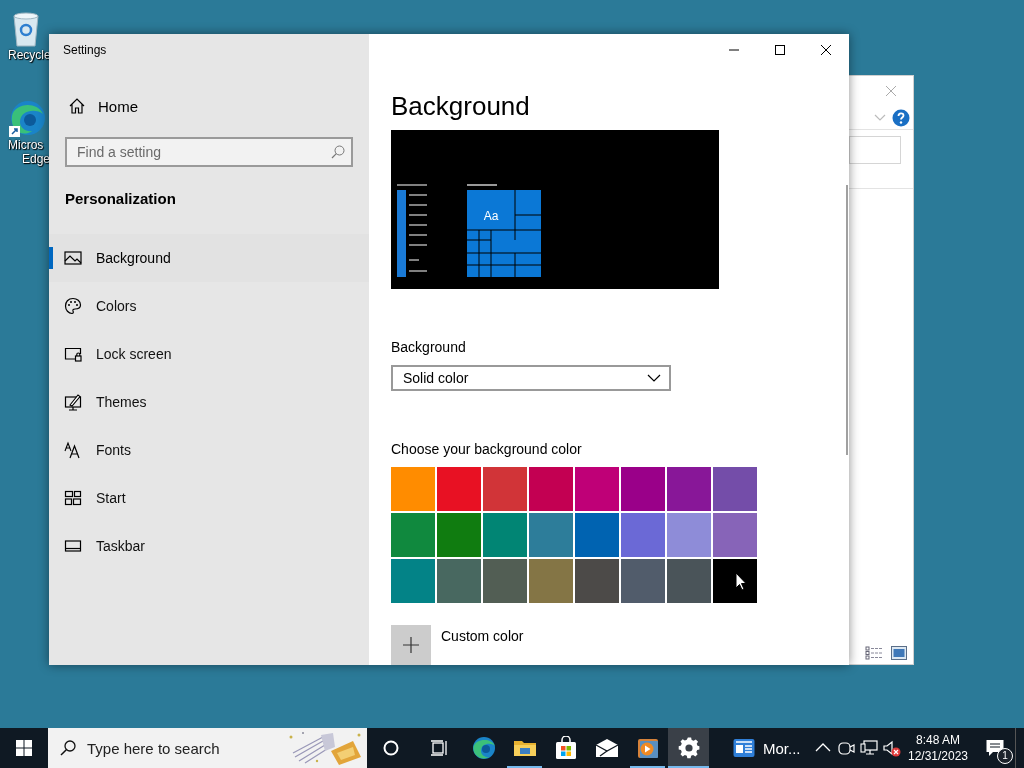 The image size is (1024, 768). What do you see at coordinates (73, 306) in the screenshot?
I see `palette-icon` at bounding box center [73, 306].